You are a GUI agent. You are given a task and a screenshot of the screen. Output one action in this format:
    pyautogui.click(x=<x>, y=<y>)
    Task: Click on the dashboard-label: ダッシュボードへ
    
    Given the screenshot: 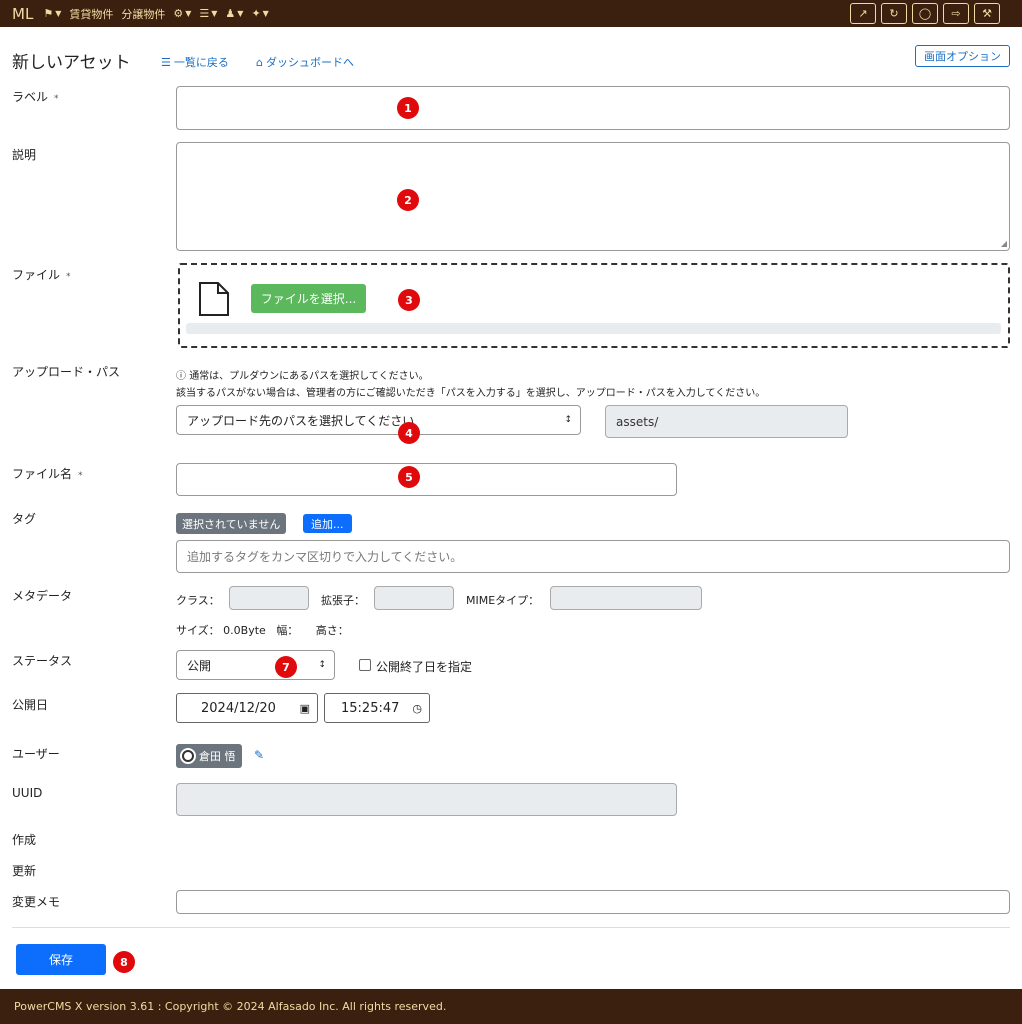 What is the action you would take?
    pyautogui.click(x=309, y=62)
    